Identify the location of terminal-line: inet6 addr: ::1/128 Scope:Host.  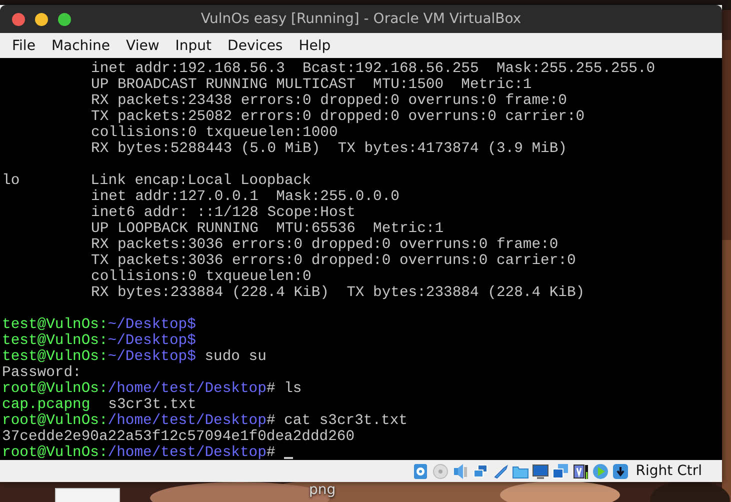
(223, 213).